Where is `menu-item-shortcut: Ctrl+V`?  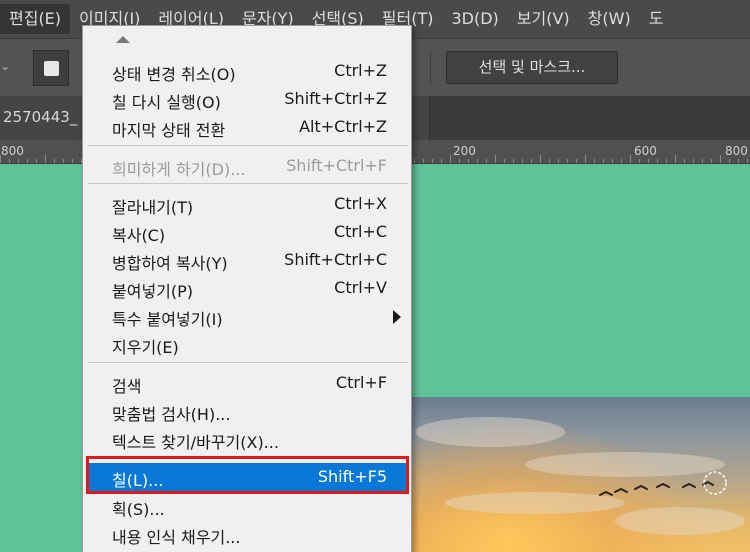
menu-item-shortcut: Ctrl+V is located at coordinates (360, 287).